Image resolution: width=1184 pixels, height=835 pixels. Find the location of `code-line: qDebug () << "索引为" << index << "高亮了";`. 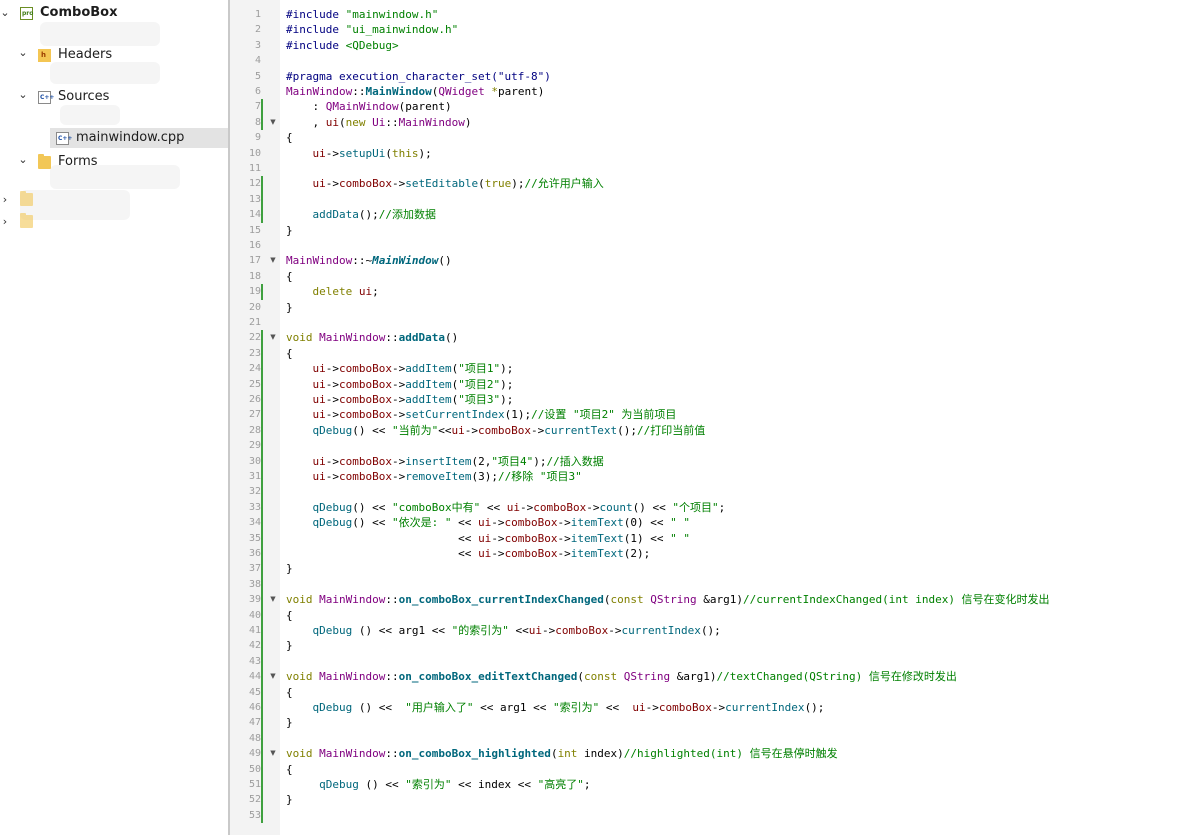

code-line: qDebug () << "索引为" << index << "高亮了"; is located at coordinates (438, 784).